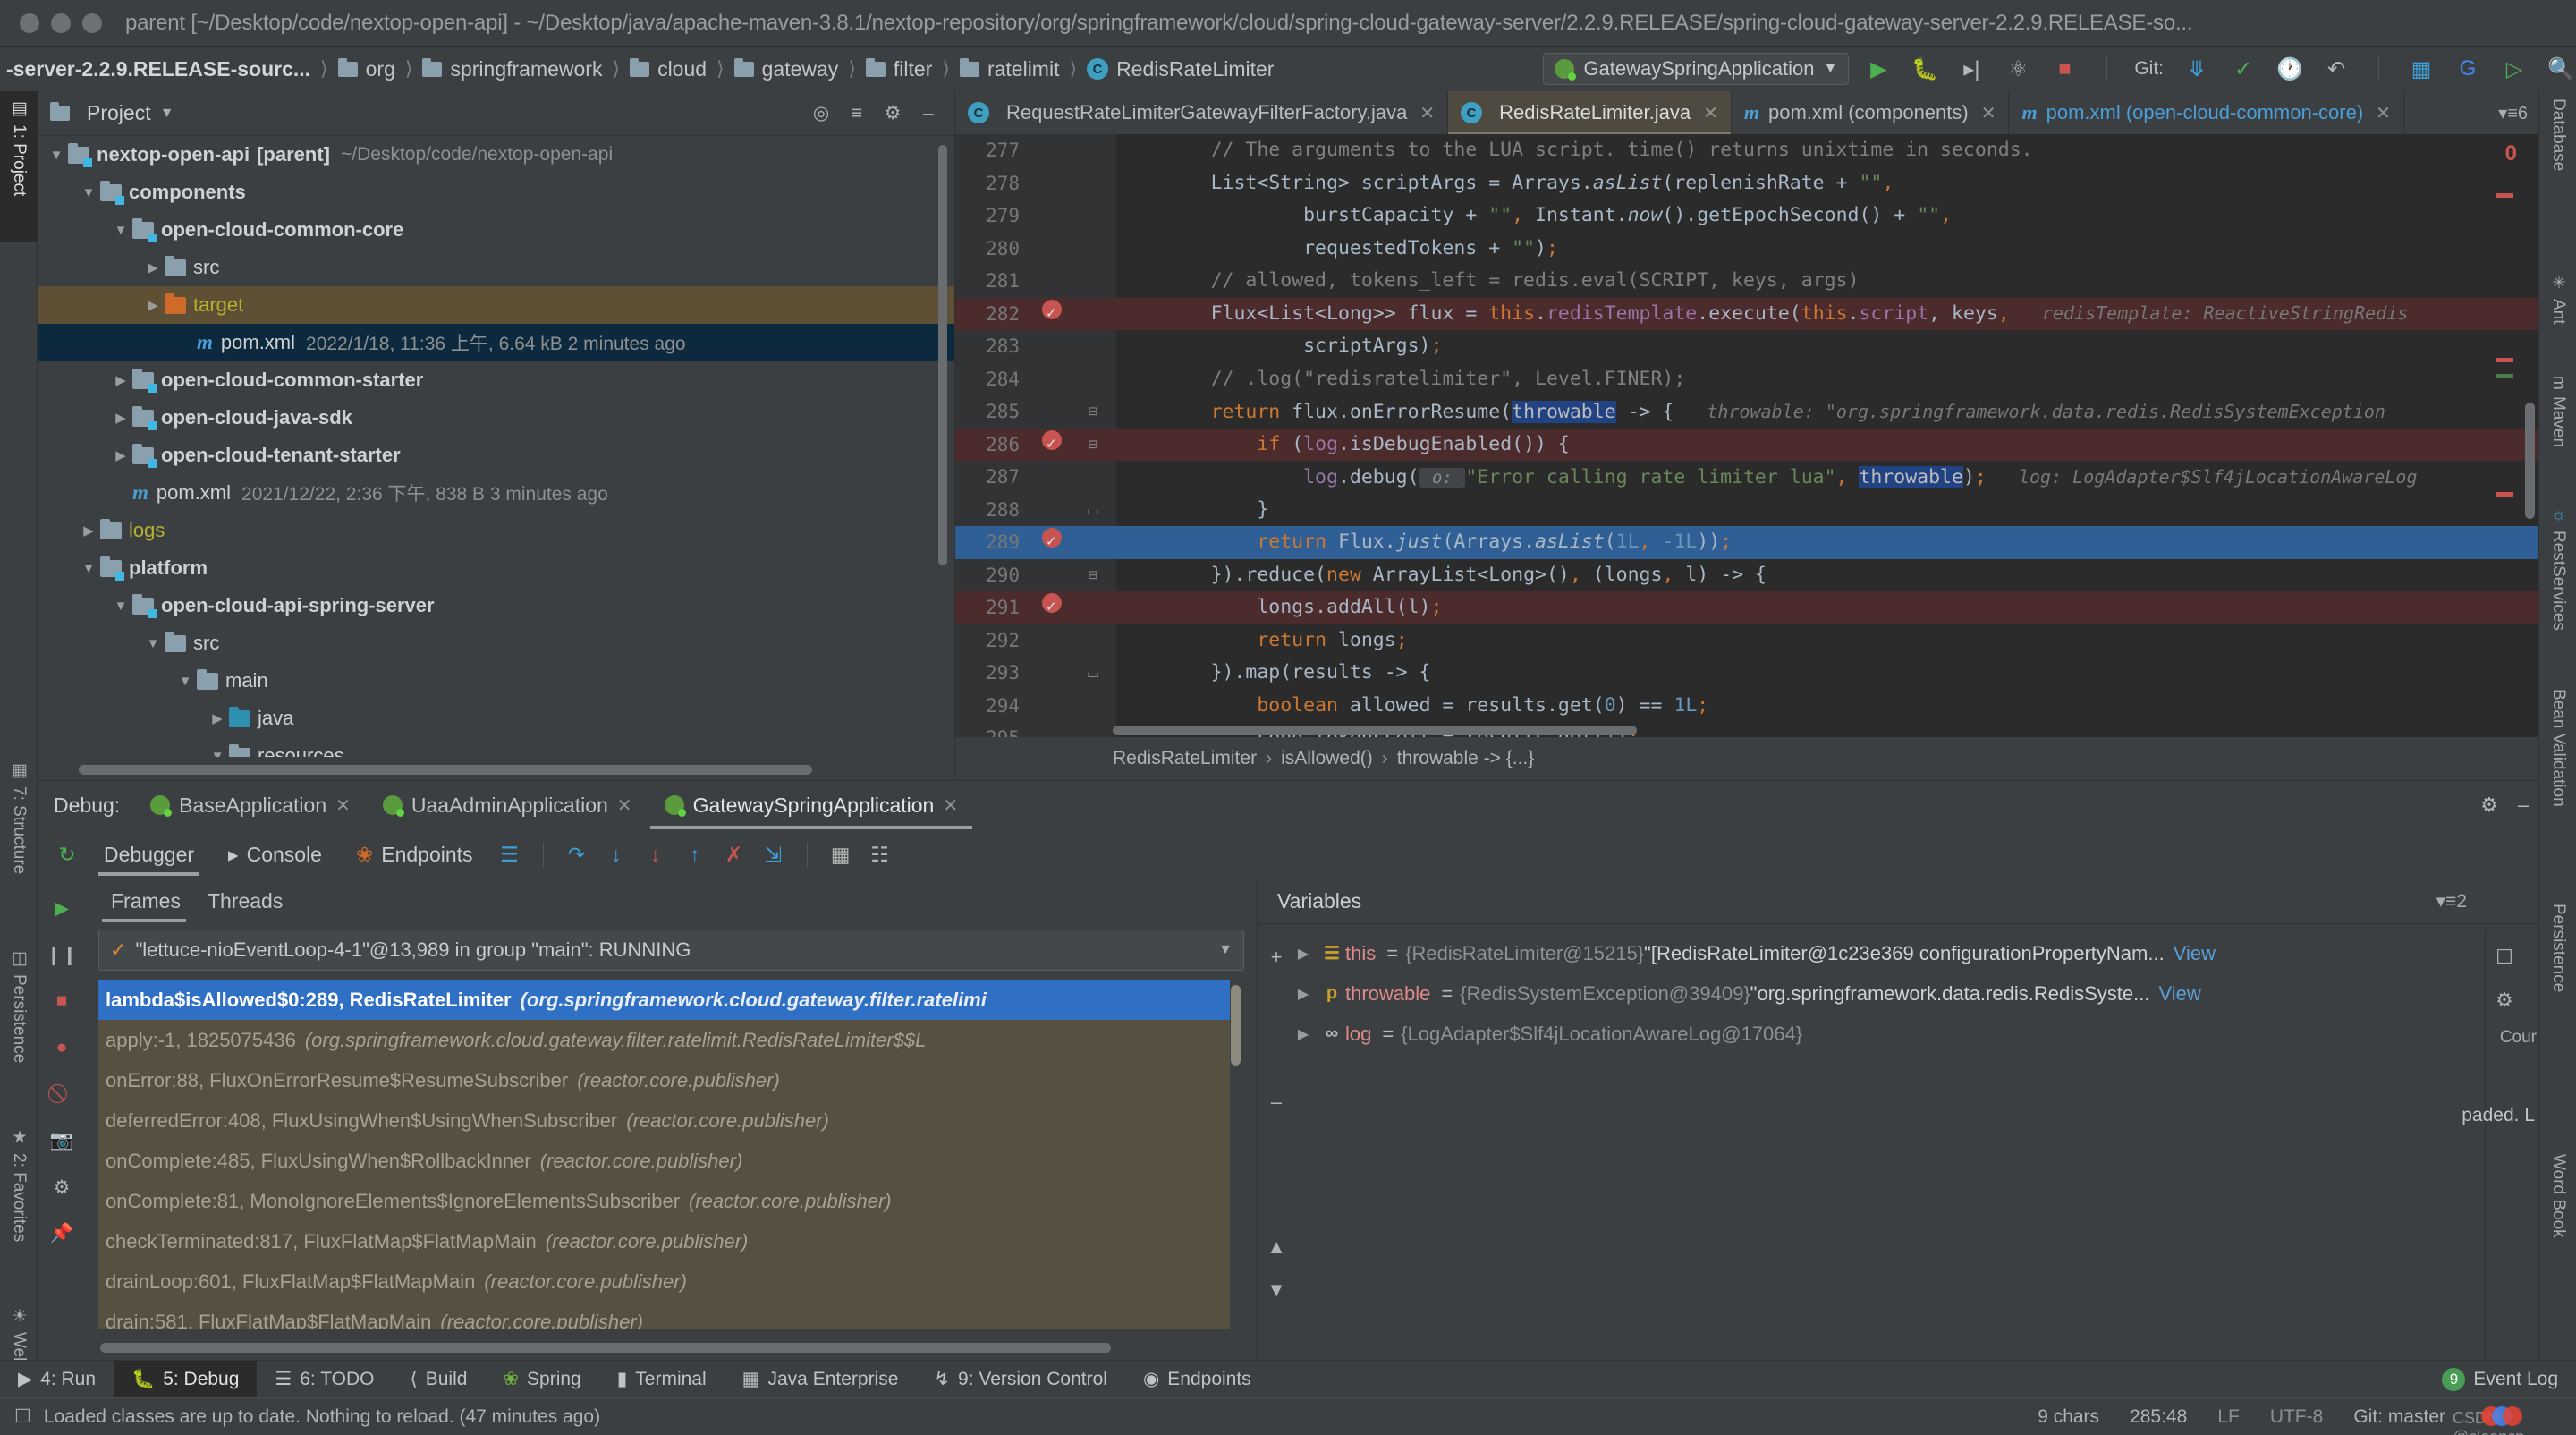 This screenshot has width=2576, height=1435. Describe the element at coordinates (148, 854) in the screenshot. I see `tab-debugger: Debugger` at that location.